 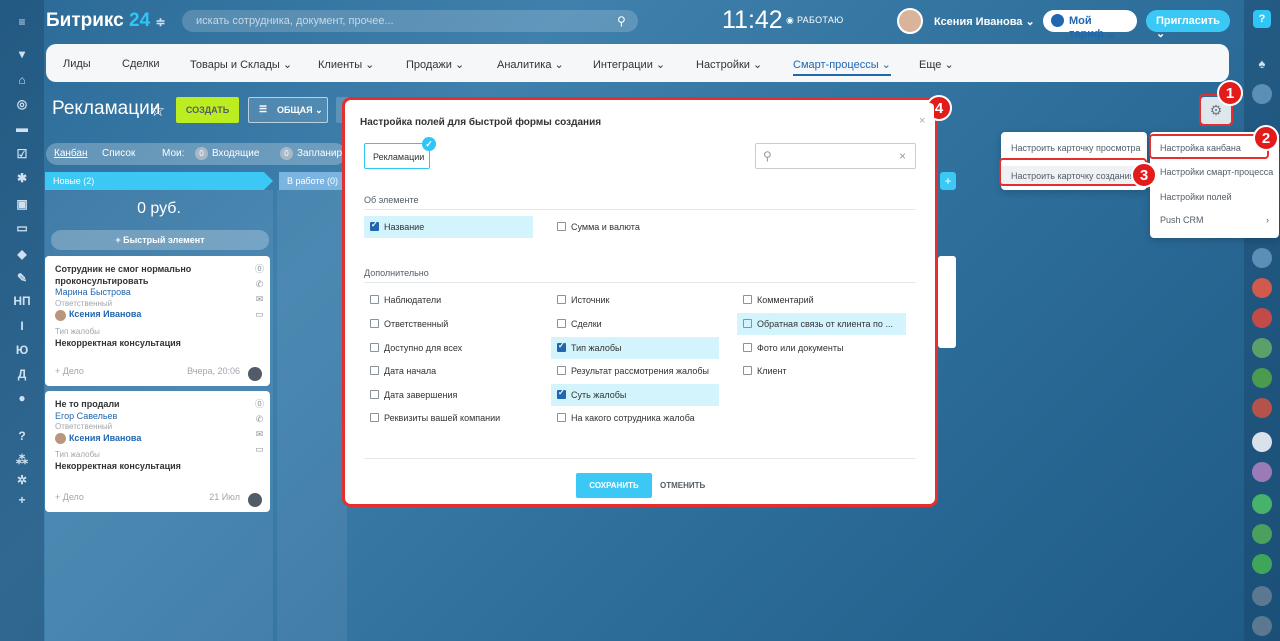 I want to click on rail-item-yu: Ю, so click(x=22, y=350).